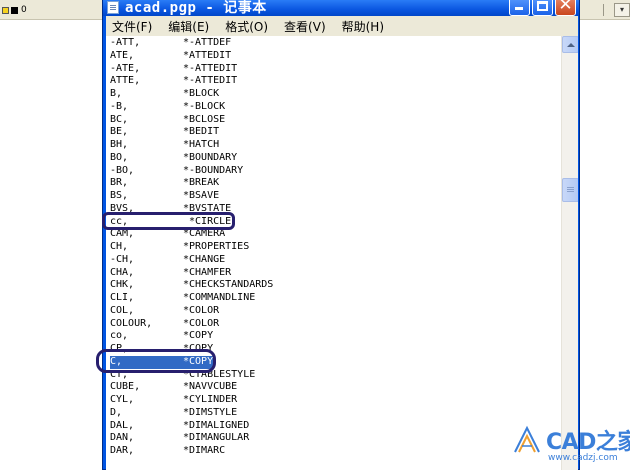  Describe the element at coordinates (119, 195) in the screenshot. I see `command-alias: BS,` at that location.